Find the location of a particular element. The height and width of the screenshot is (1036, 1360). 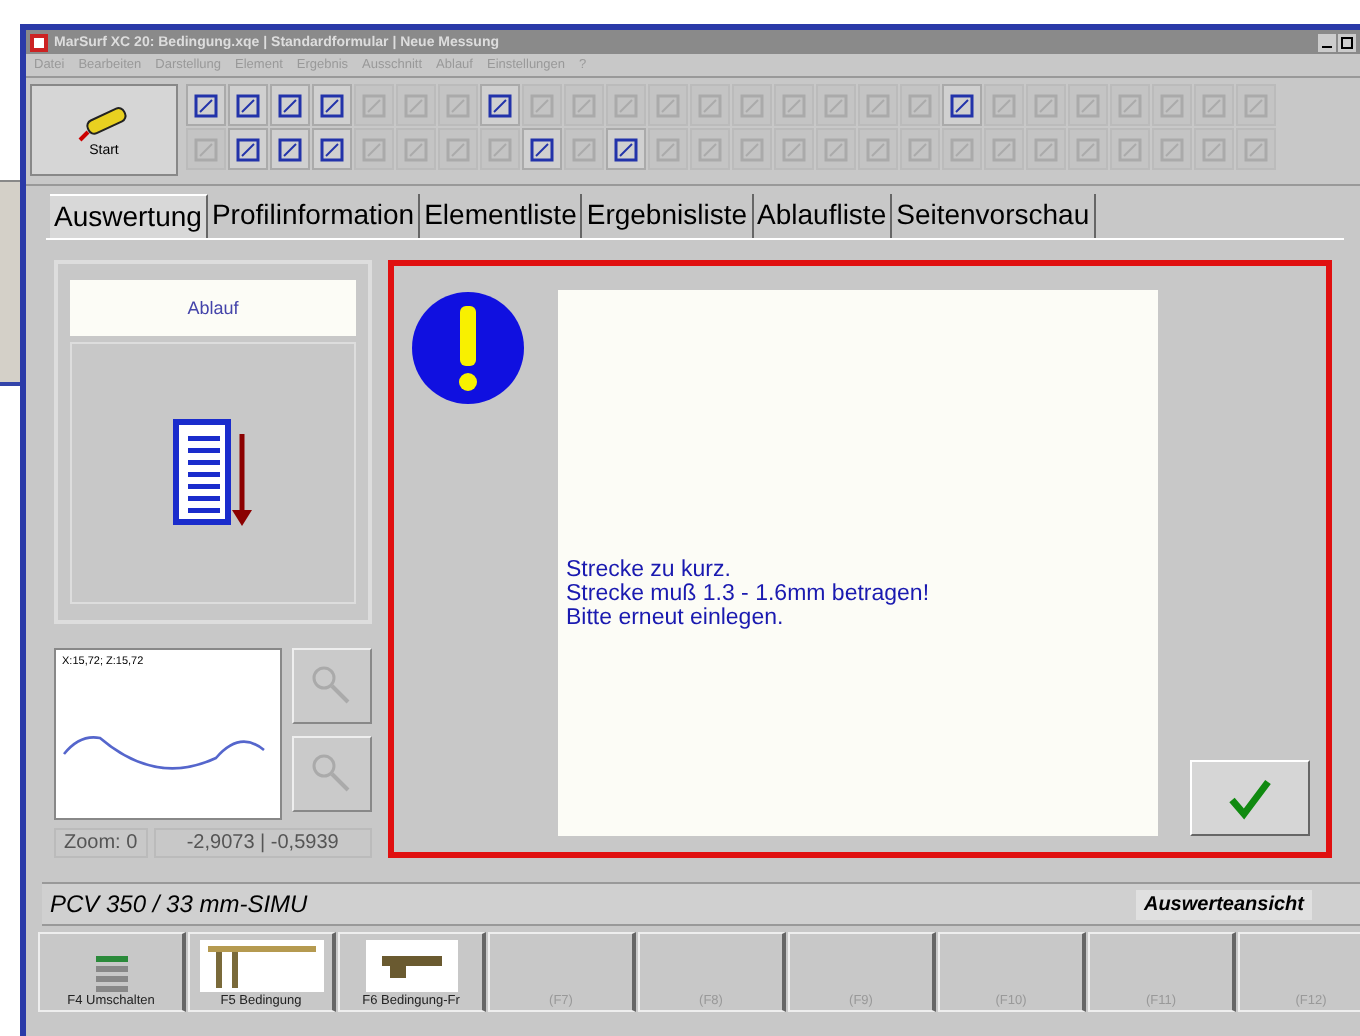

minimize-icon is located at coordinates (1327, 42).